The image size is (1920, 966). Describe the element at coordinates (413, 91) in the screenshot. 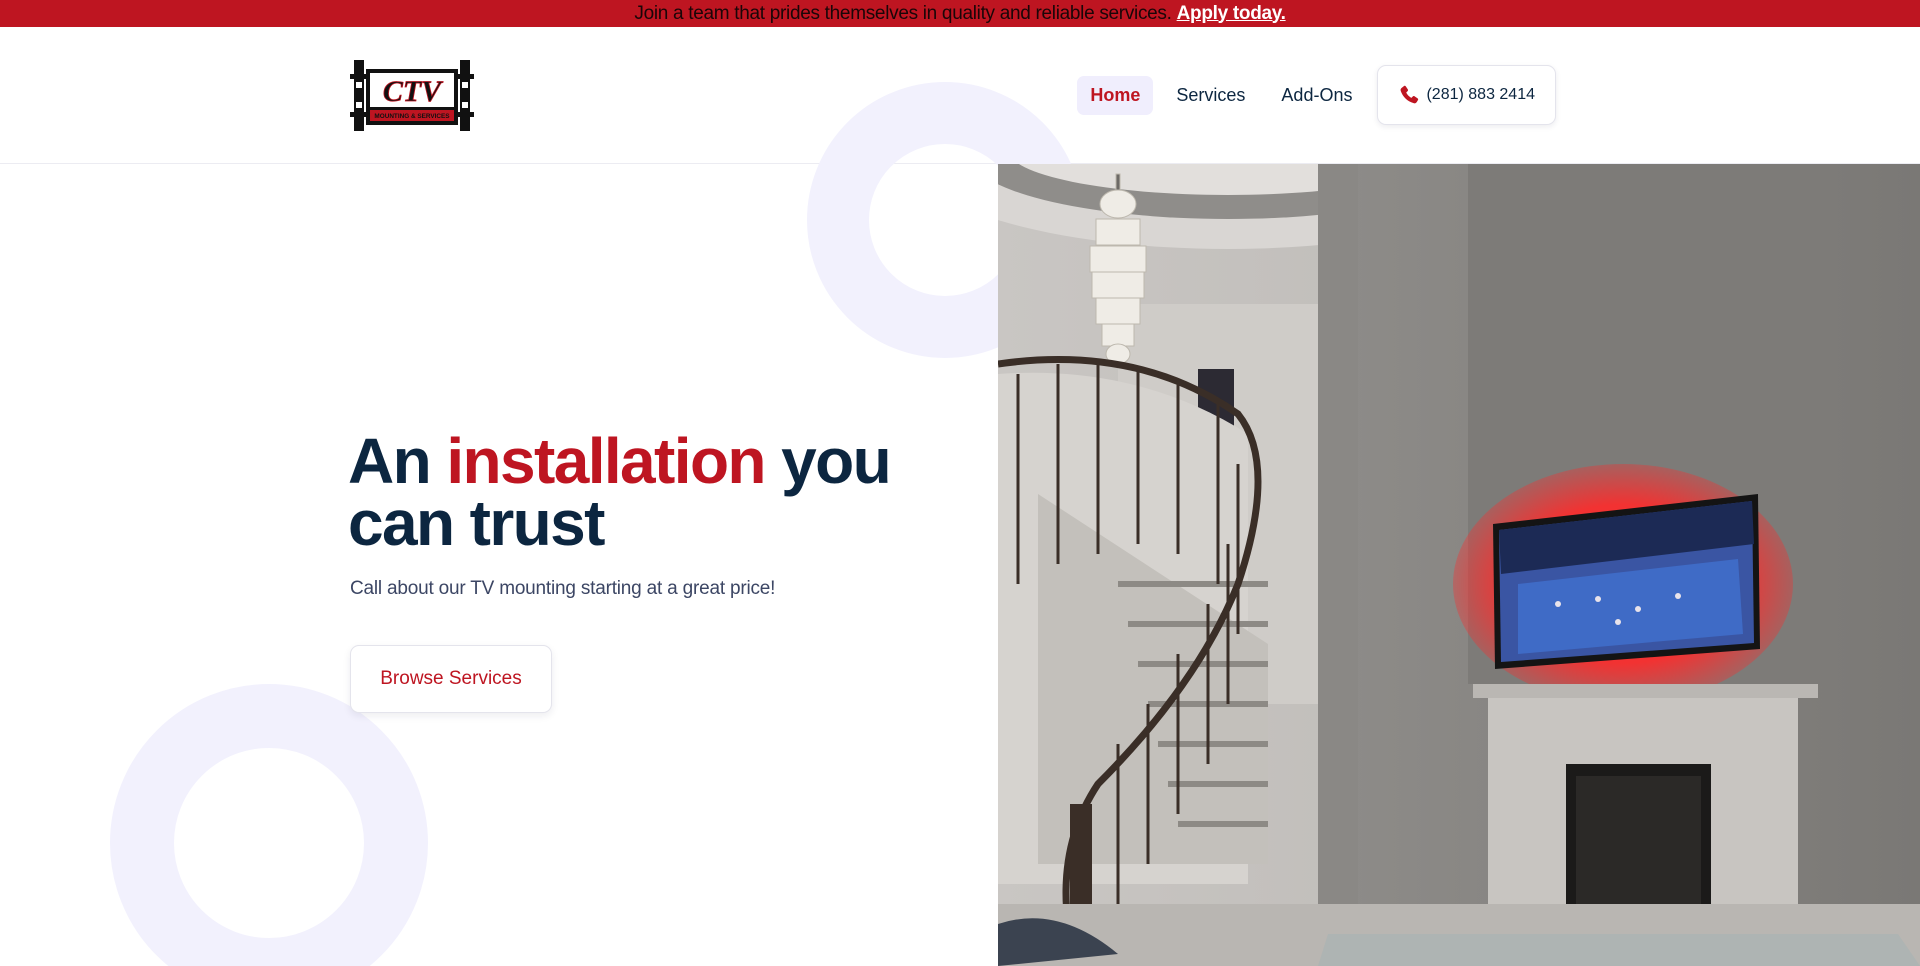

I see `logo-wordmark: CTV` at that location.